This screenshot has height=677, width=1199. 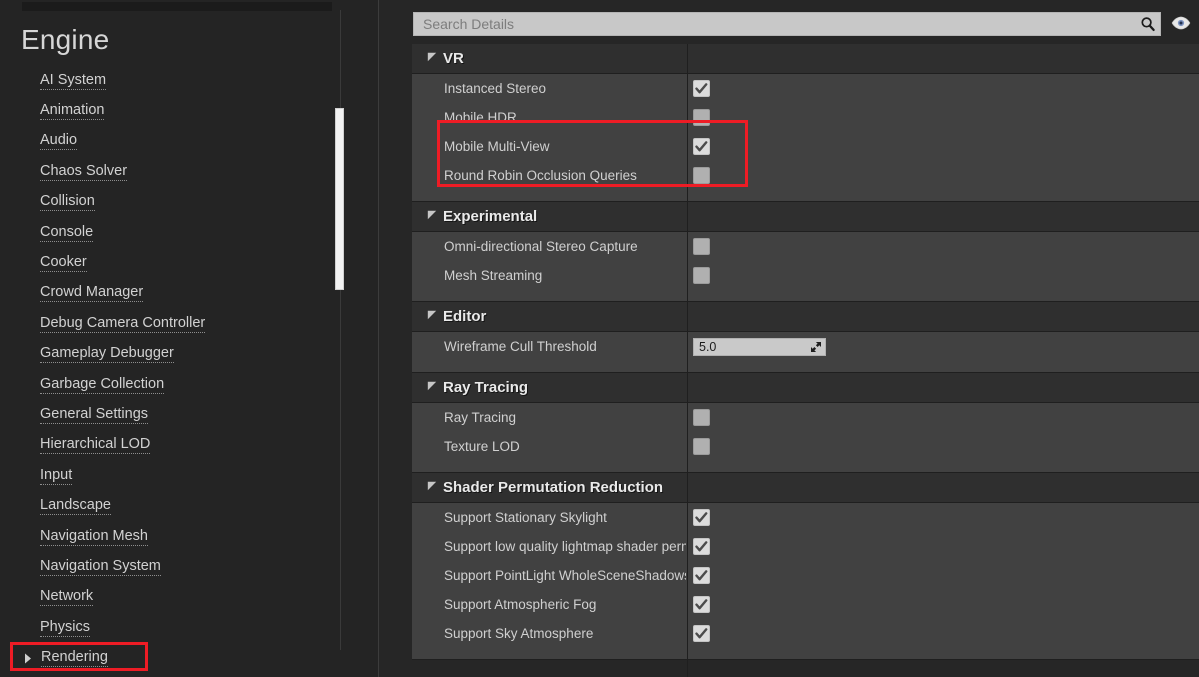 I want to click on sidebar-item-label: Chaos Solver, so click(x=84, y=171).